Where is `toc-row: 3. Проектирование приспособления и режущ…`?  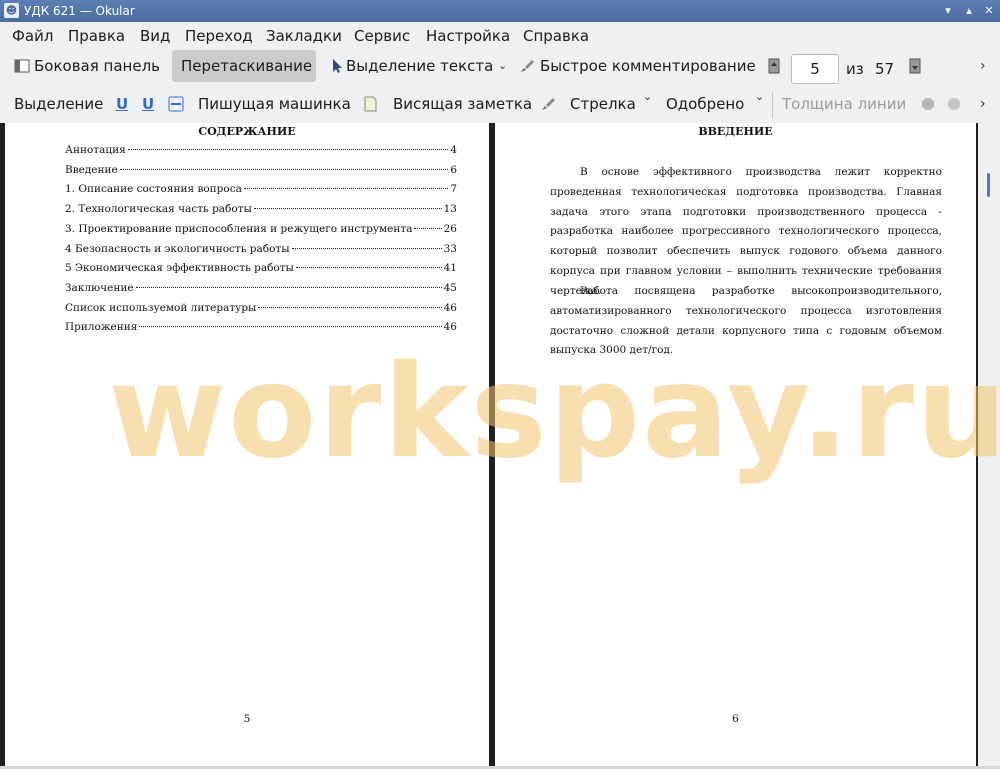
toc-row: 3. Проектирование приспособления и режущ… is located at coordinates (261, 229).